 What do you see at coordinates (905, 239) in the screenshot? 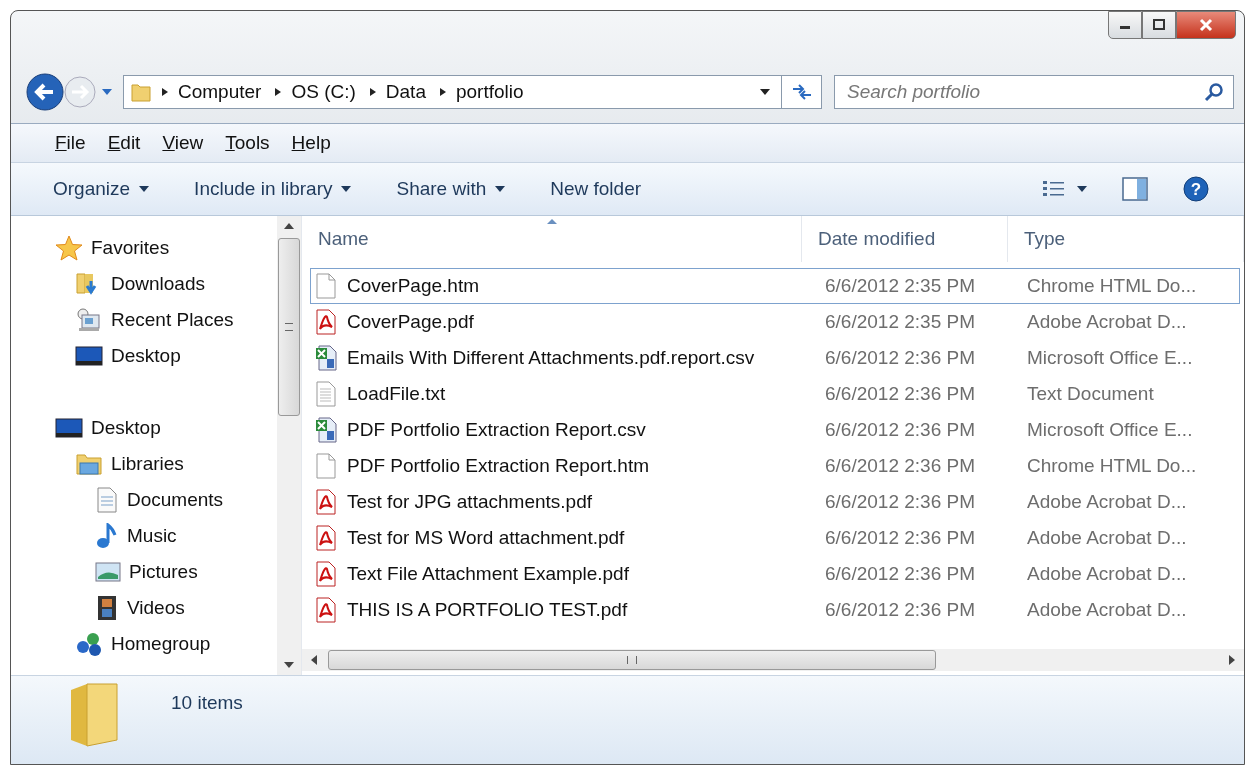
I see `column-header: Date modified` at bounding box center [905, 239].